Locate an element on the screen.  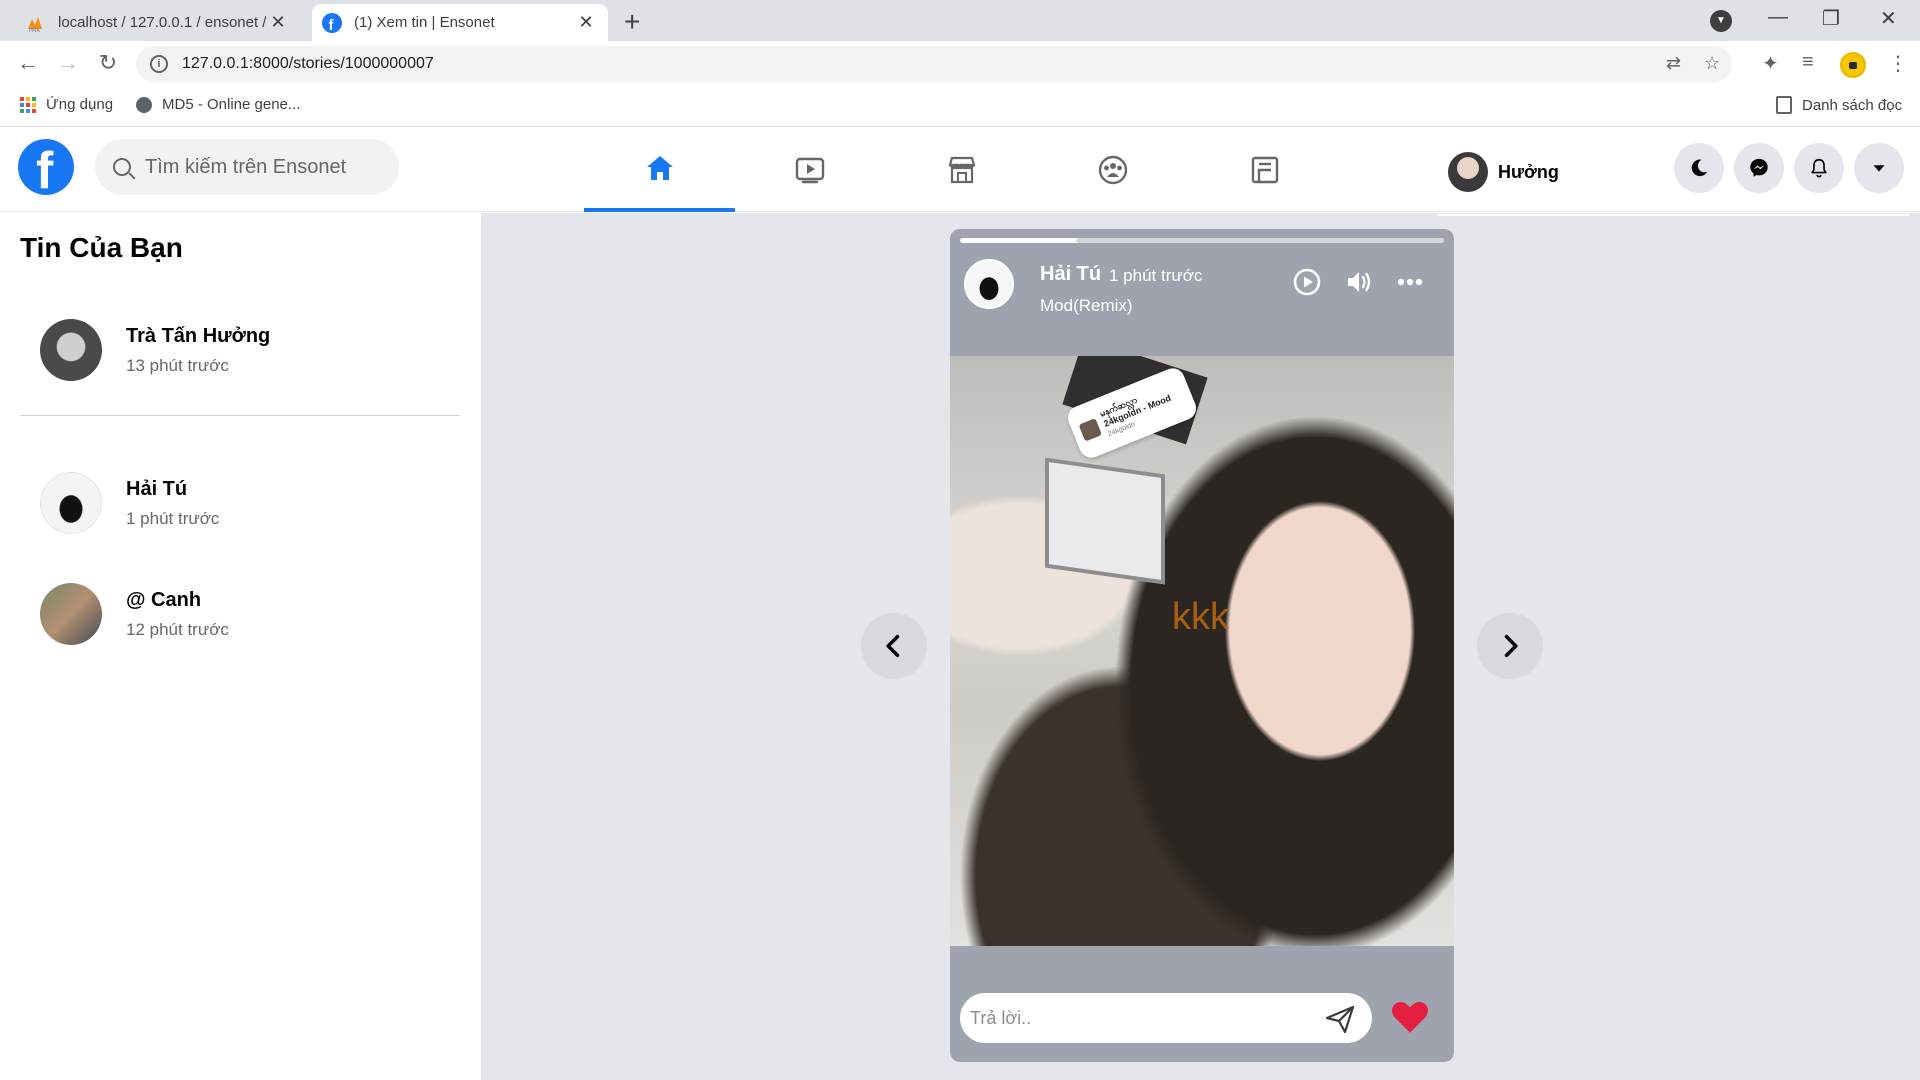
extension-lock-icon is located at coordinates (1853, 65).